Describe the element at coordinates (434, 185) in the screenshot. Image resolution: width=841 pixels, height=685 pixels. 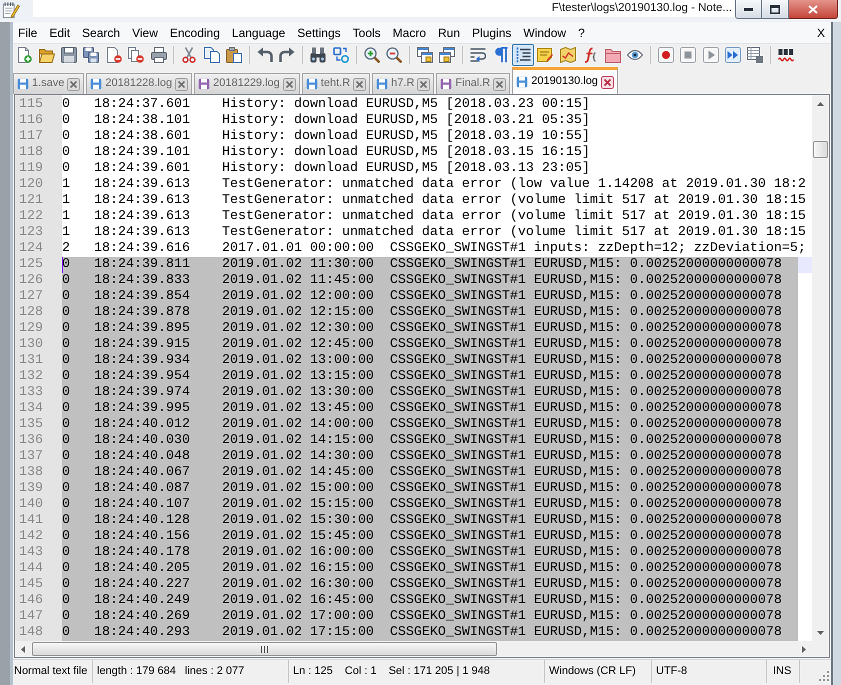
I see `code-line: 1 18:24:39.613 TestGenerator: unmatched data error (low value 1.14208 at 2019.01.30 18:2` at that location.